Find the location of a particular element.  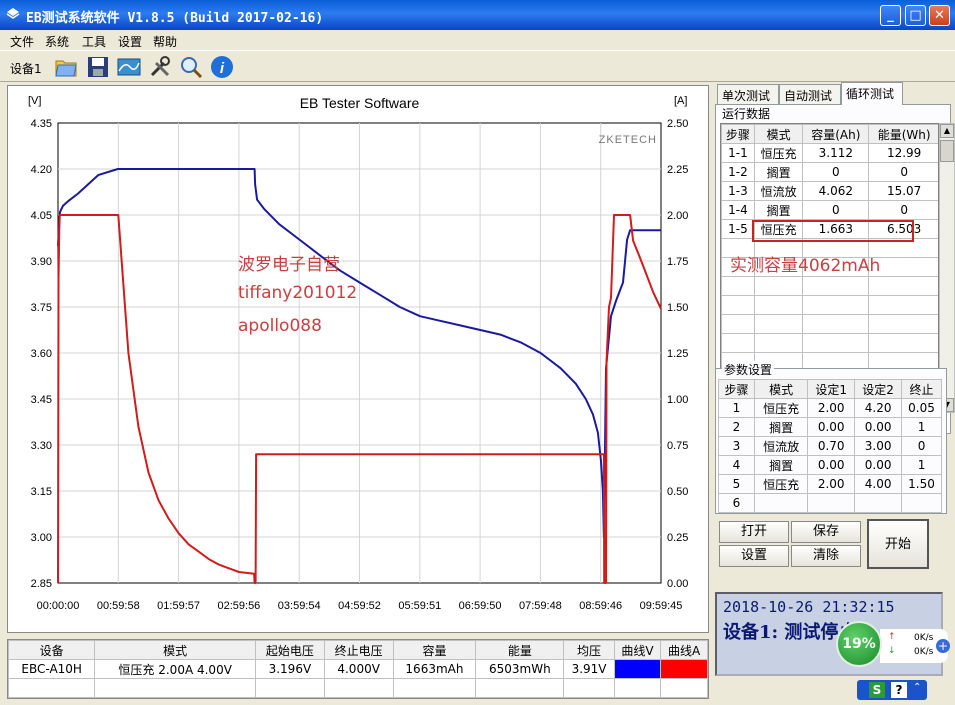

column-header: 能量(Wh) is located at coordinates (903, 134).